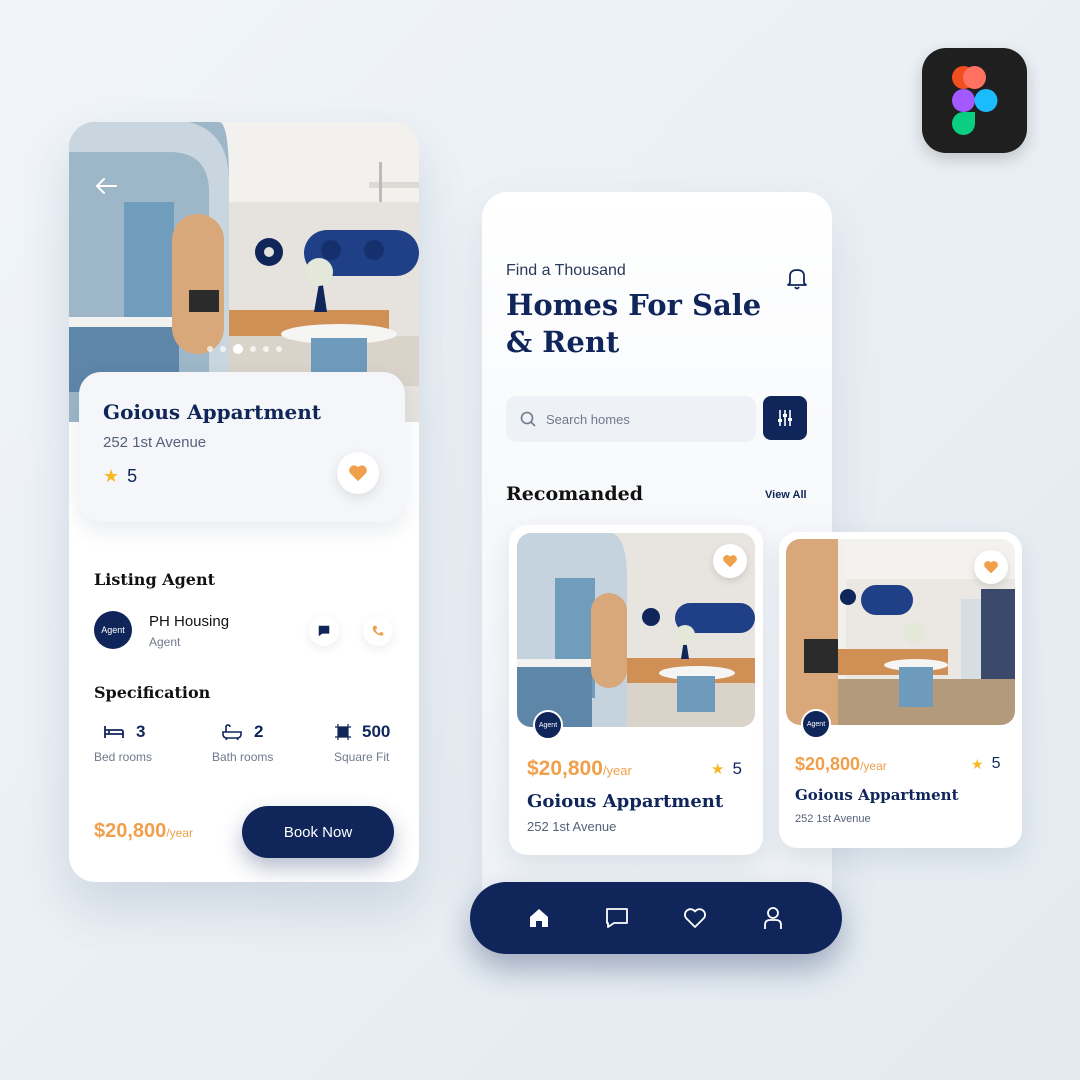  I want to click on search-input: Search homes, so click(631, 419).